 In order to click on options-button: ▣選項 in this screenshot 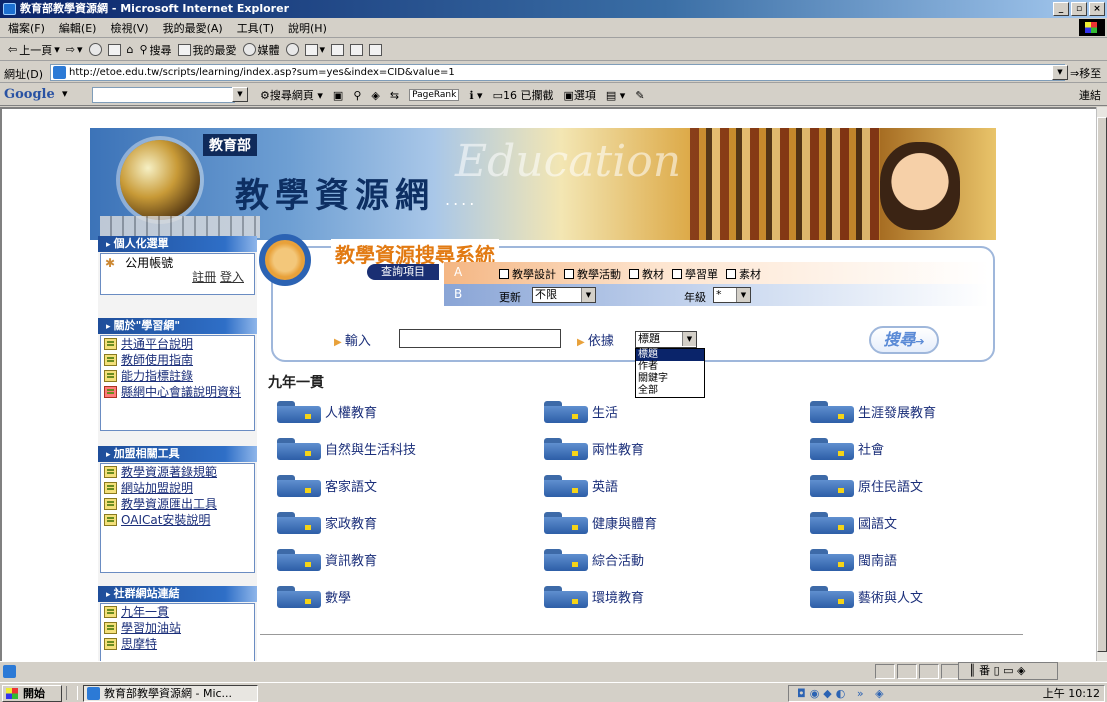, I will do `click(579, 95)`.